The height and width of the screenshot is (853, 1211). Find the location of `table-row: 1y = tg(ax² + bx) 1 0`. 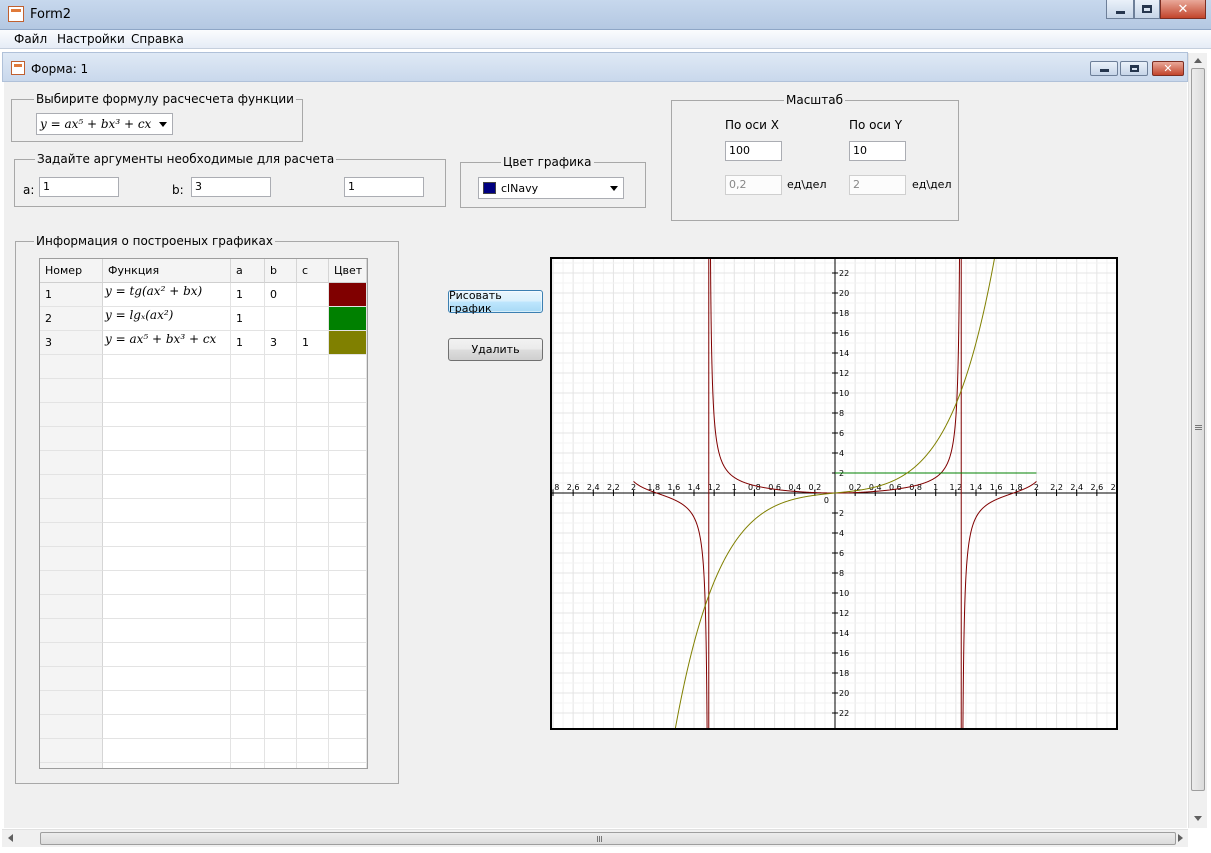

table-row: 1y = tg(ax² + bx) 1 0 is located at coordinates (203, 295).